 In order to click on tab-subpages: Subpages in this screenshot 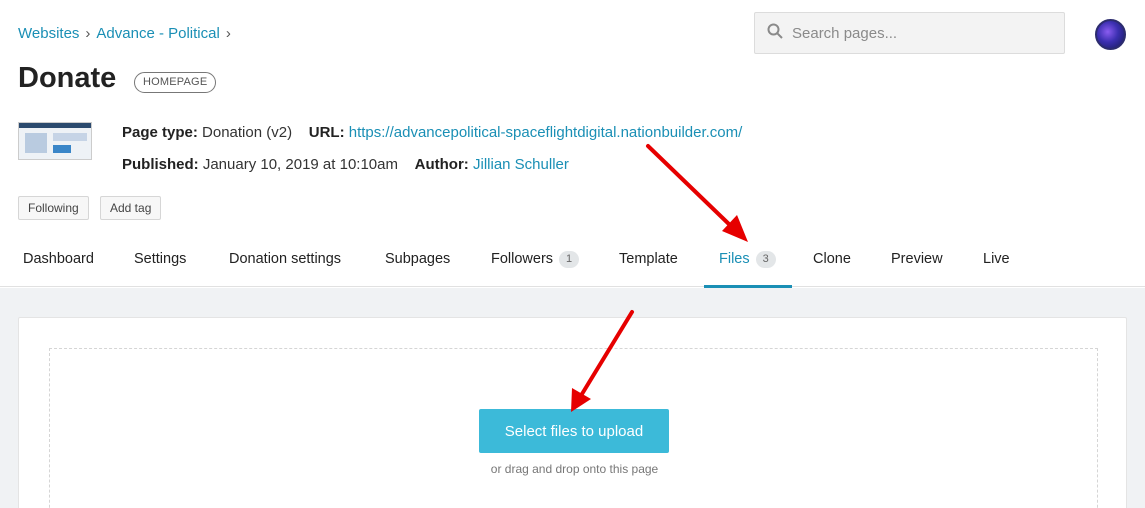, I will do `click(417, 259)`.